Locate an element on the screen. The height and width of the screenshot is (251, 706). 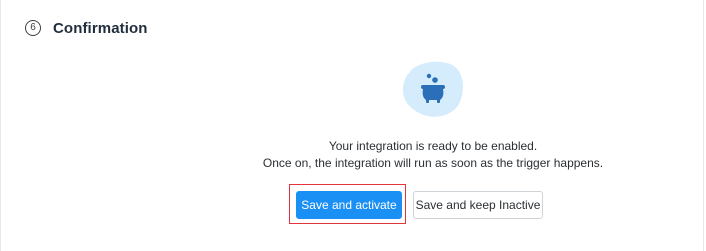
ready-message: Your integration is ready to be enabled. is located at coordinates (433, 146).